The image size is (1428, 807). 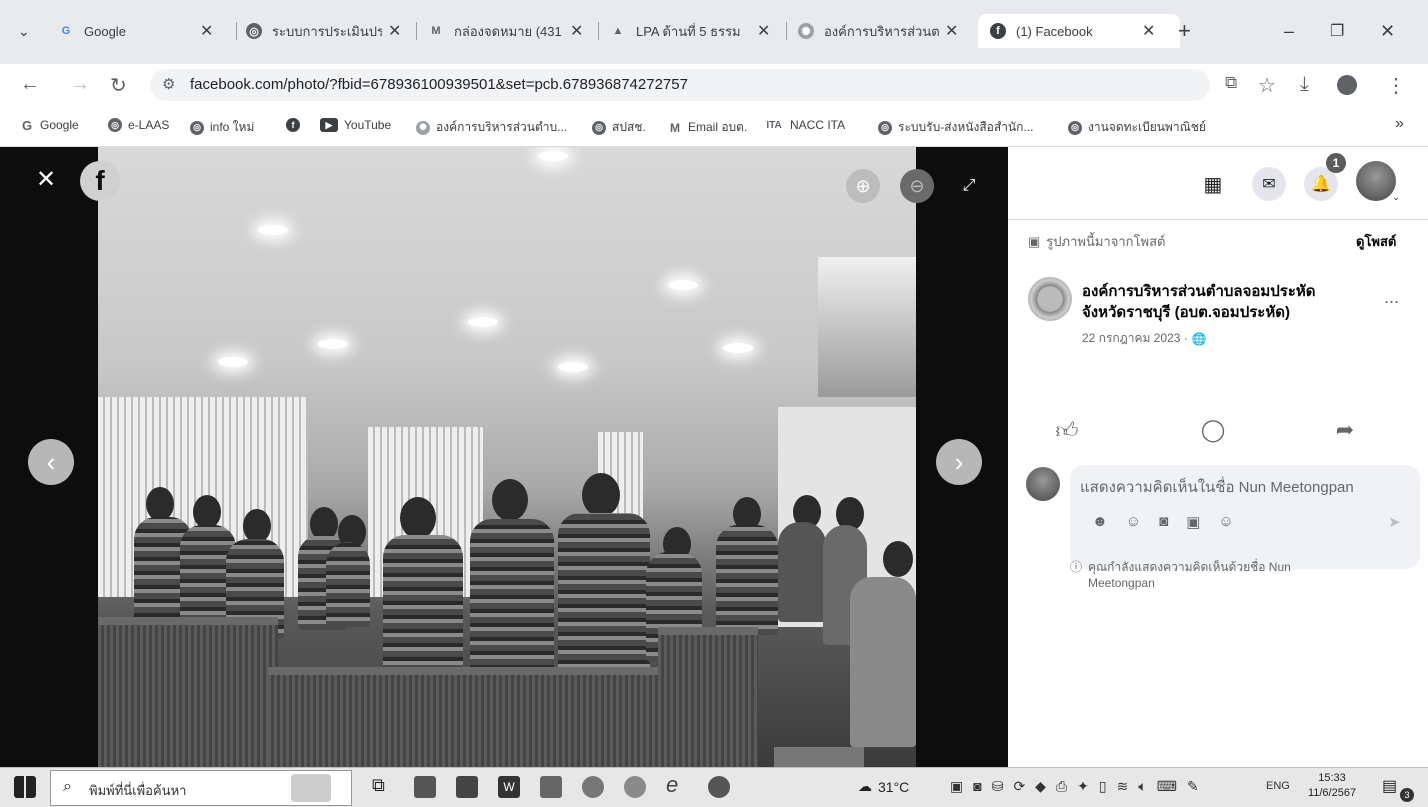 I want to click on tray-dropbox-icon: ◆, so click(x=1040, y=786).